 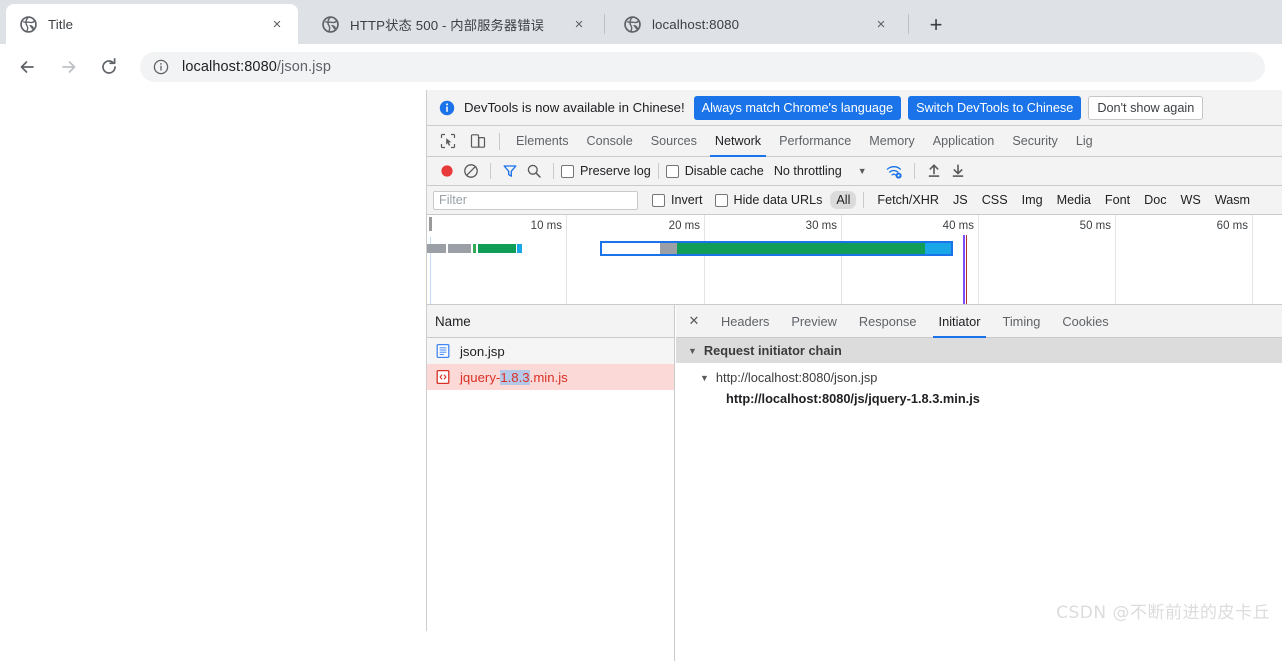 I want to click on inspect-cursor-icon, so click(x=448, y=141).